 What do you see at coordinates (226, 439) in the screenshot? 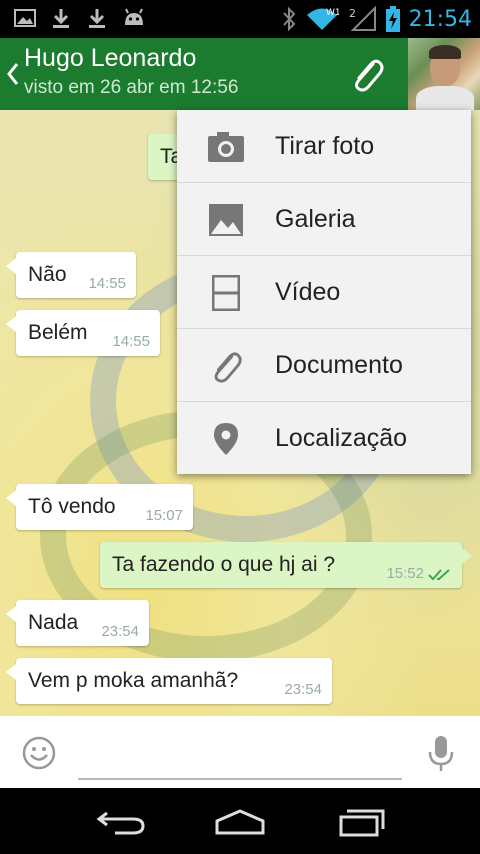
I see `location-pin-icon` at bounding box center [226, 439].